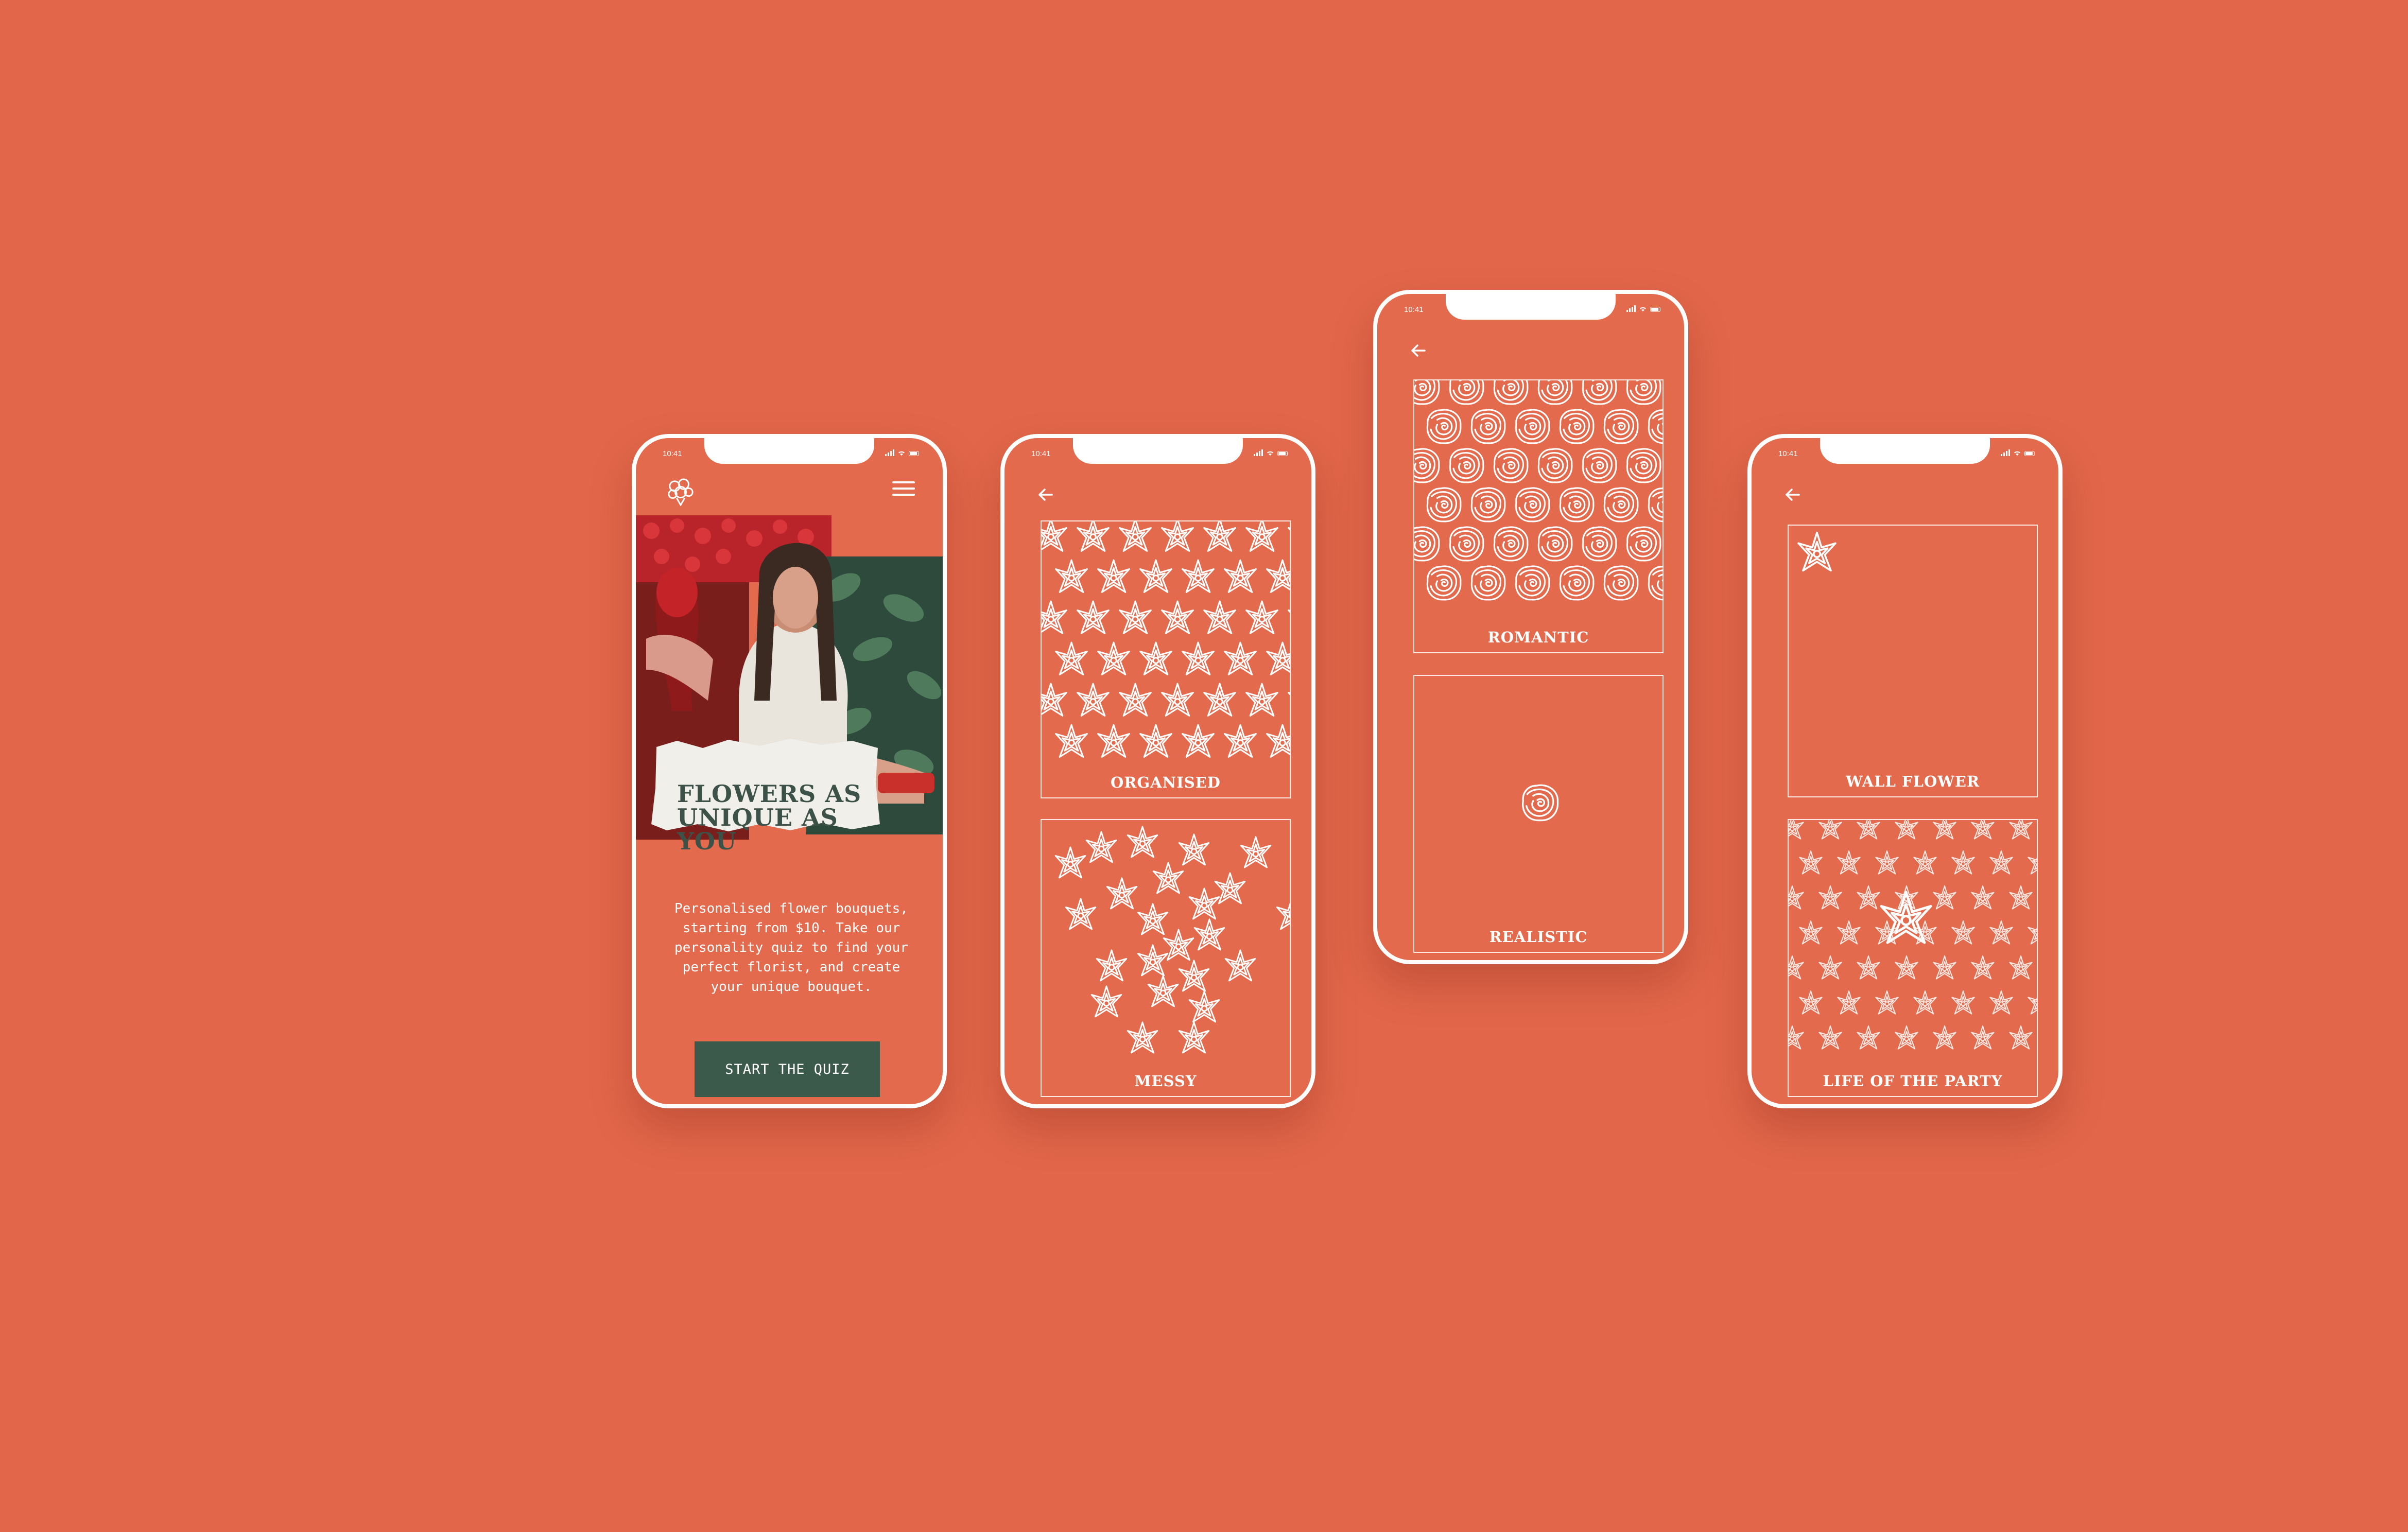  What do you see at coordinates (769, 794) in the screenshot?
I see `headline-line-1: FLOWERS AS` at bounding box center [769, 794].